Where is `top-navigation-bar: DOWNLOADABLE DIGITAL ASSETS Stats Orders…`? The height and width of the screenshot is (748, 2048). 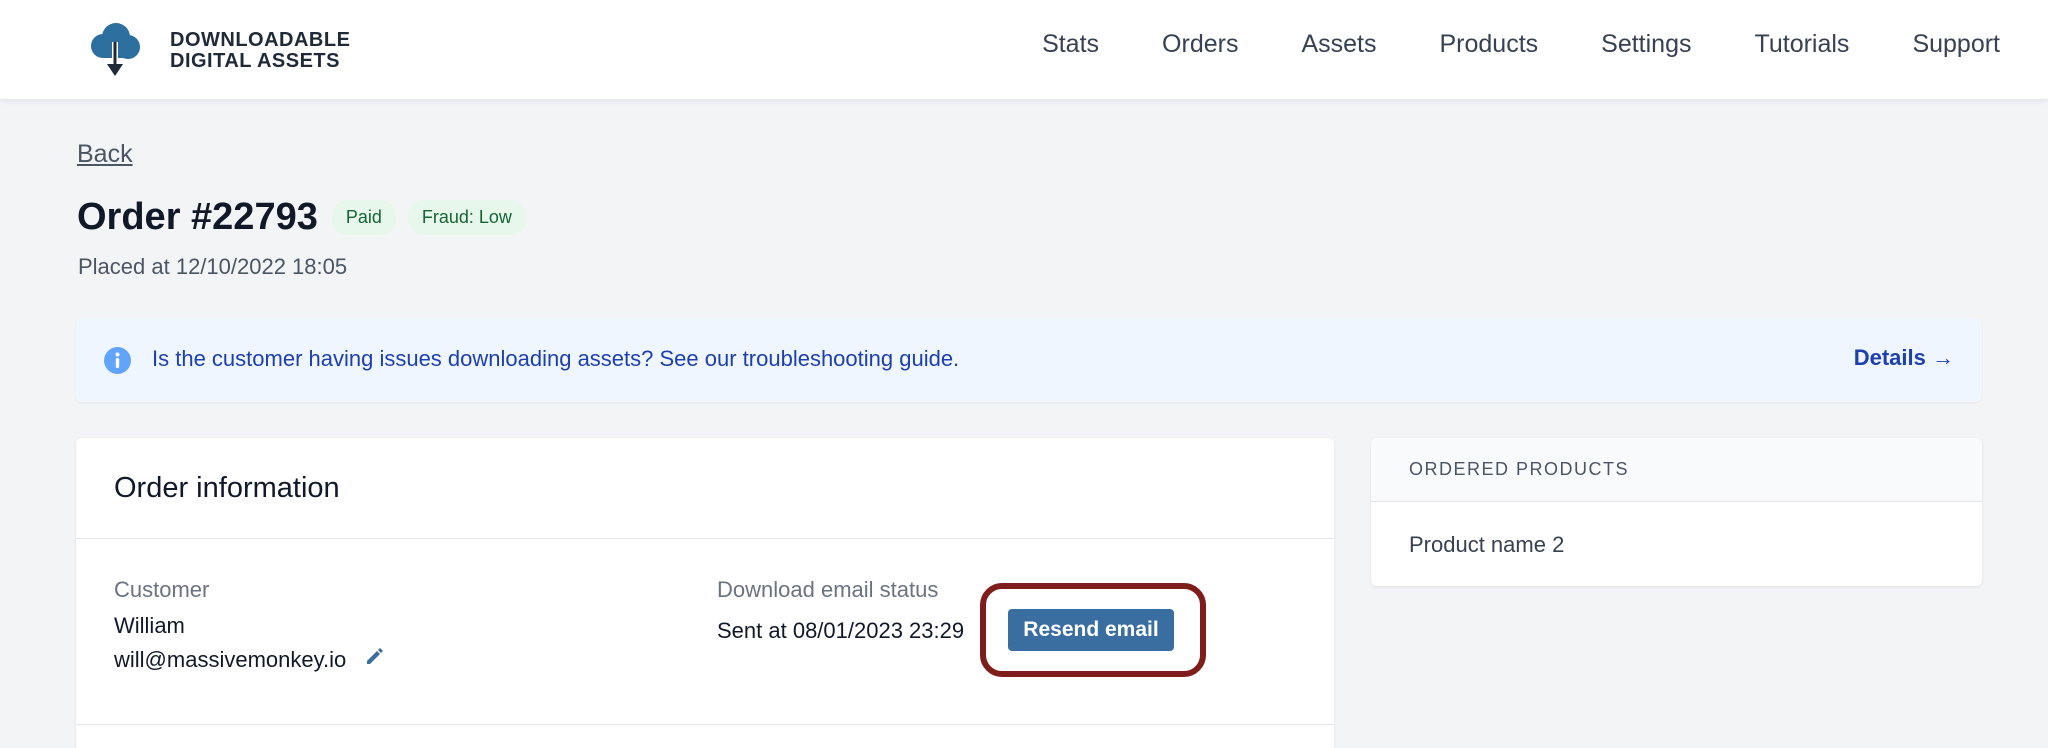 top-navigation-bar: DOWNLOADABLE DIGITAL ASSETS Stats Orders… is located at coordinates (1024, 50).